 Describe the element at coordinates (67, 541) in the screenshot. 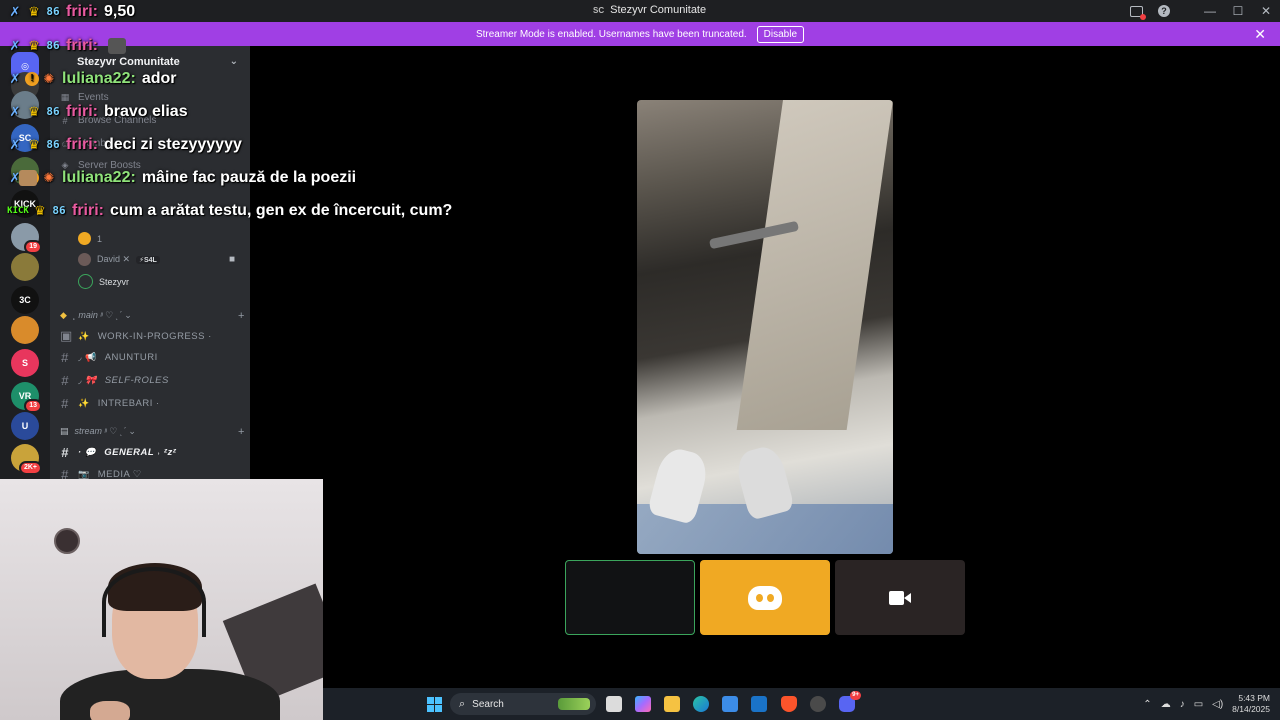

I see `wall-clock` at that location.